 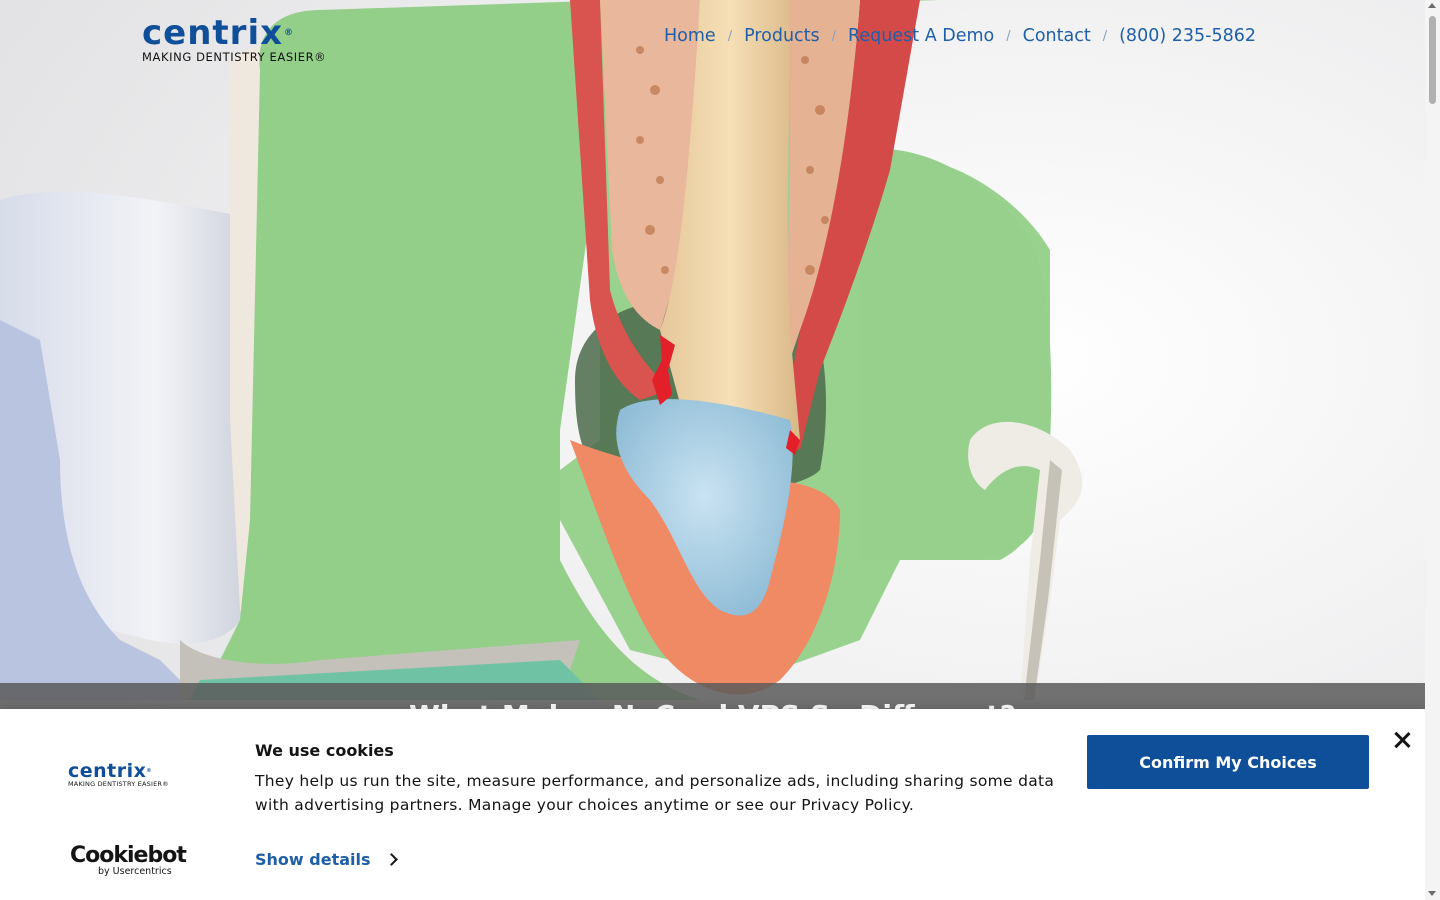 I want to click on scroll-down-arrow-icon, so click(x=1432, y=893).